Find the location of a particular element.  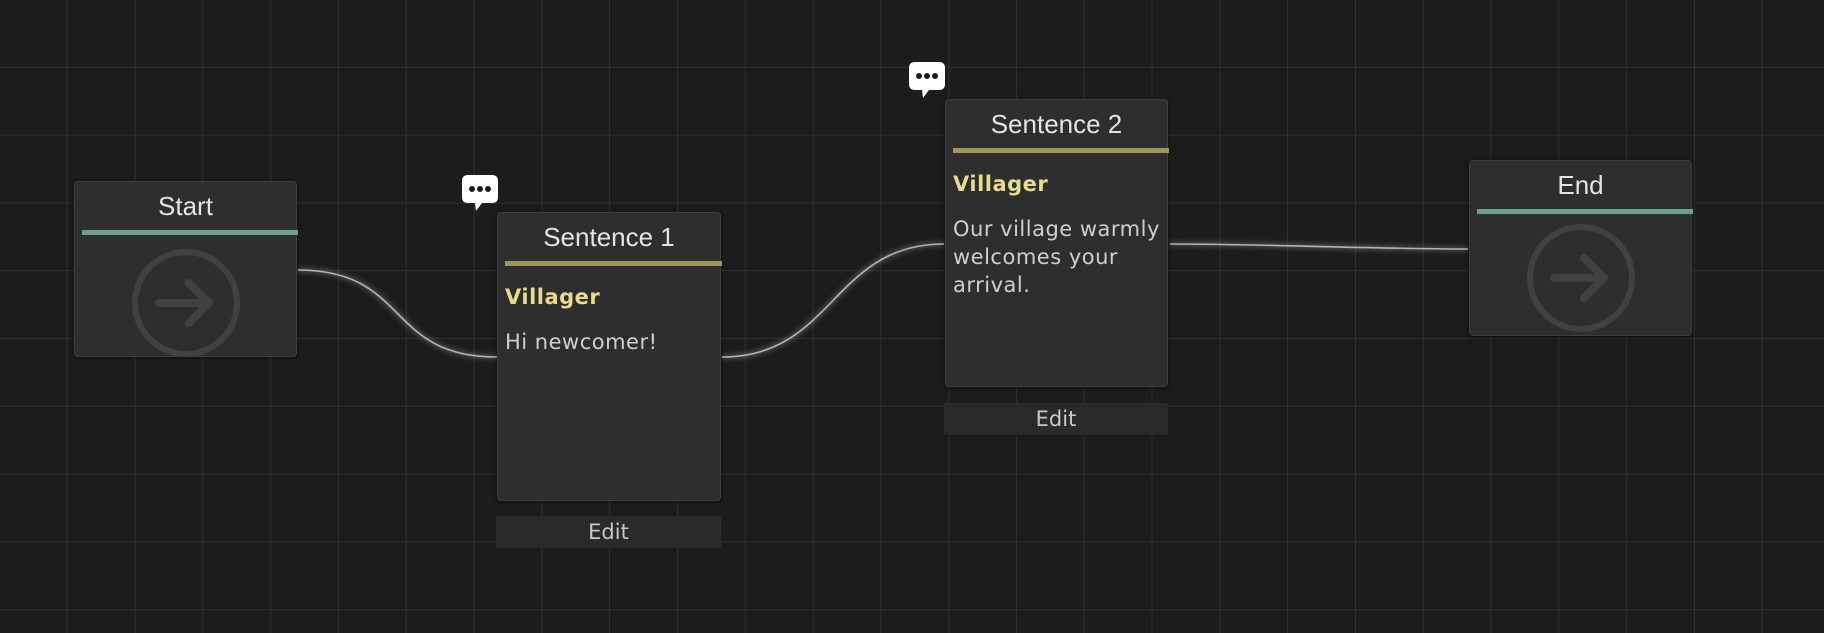

end-node-title: End is located at coordinates (1580, 185).